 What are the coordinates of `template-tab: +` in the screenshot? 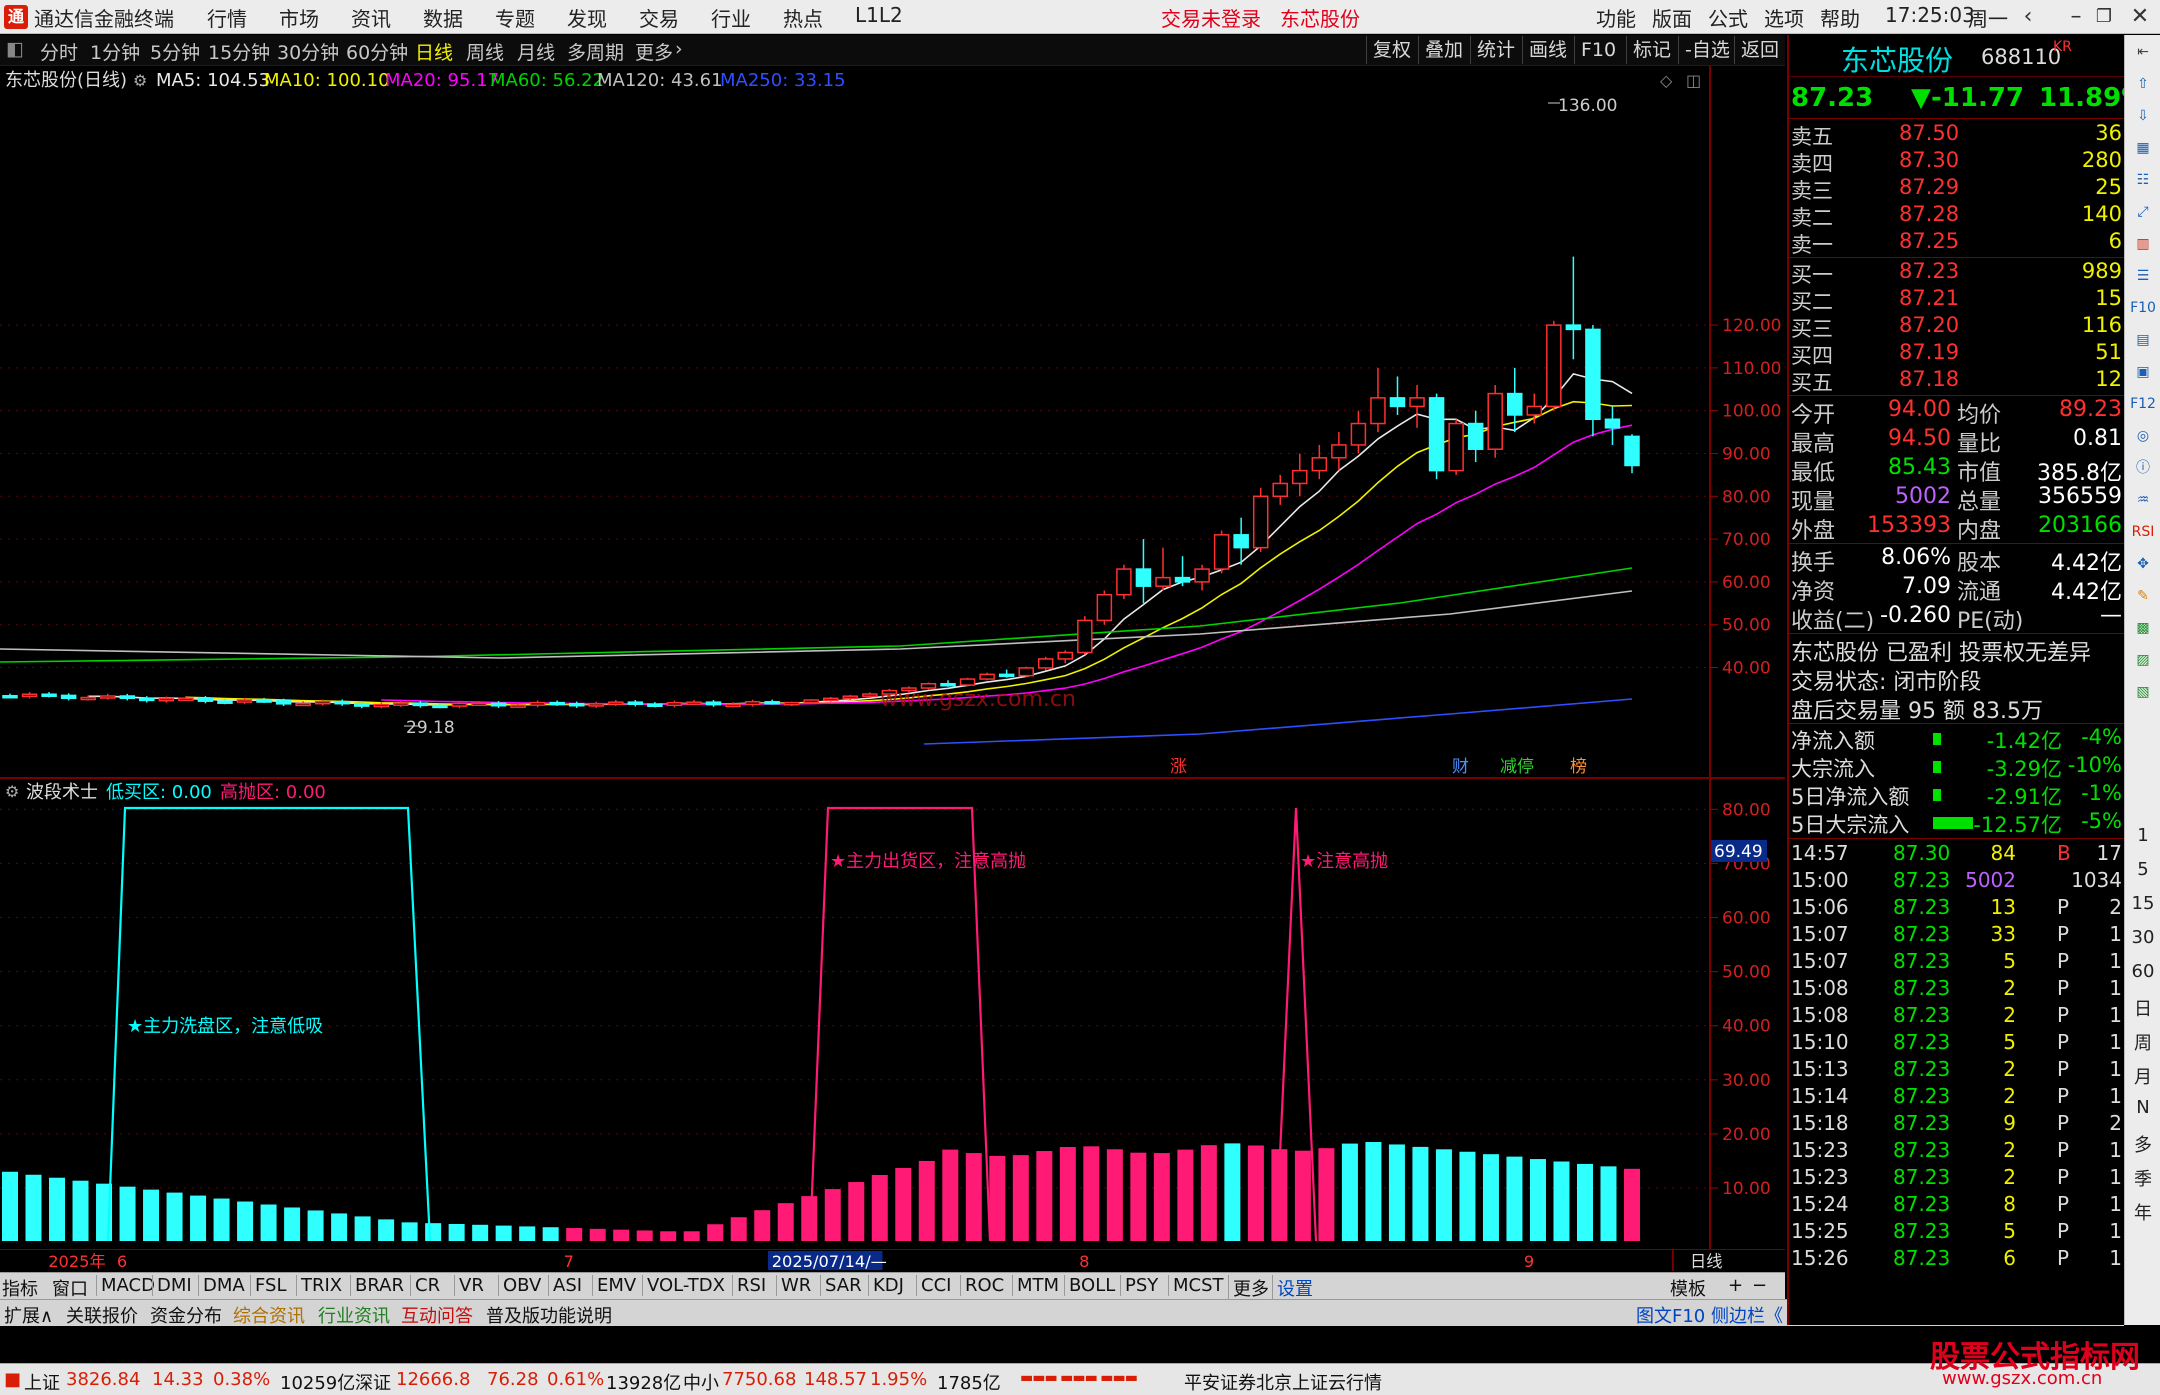 It's located at (1735, 1285).